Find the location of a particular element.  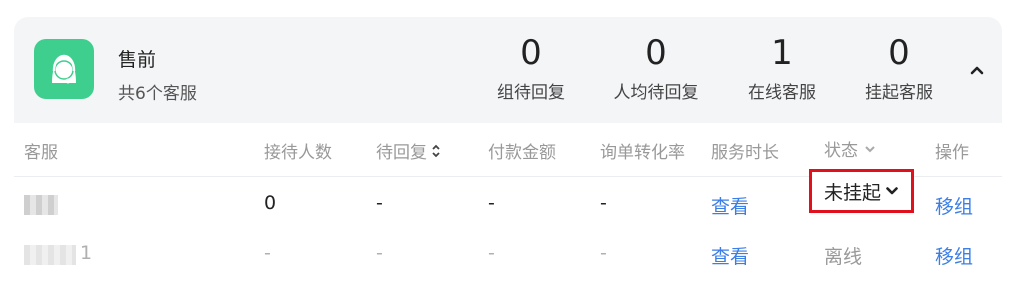

column-received: 接待人数 is located at coordinates (298, 153).